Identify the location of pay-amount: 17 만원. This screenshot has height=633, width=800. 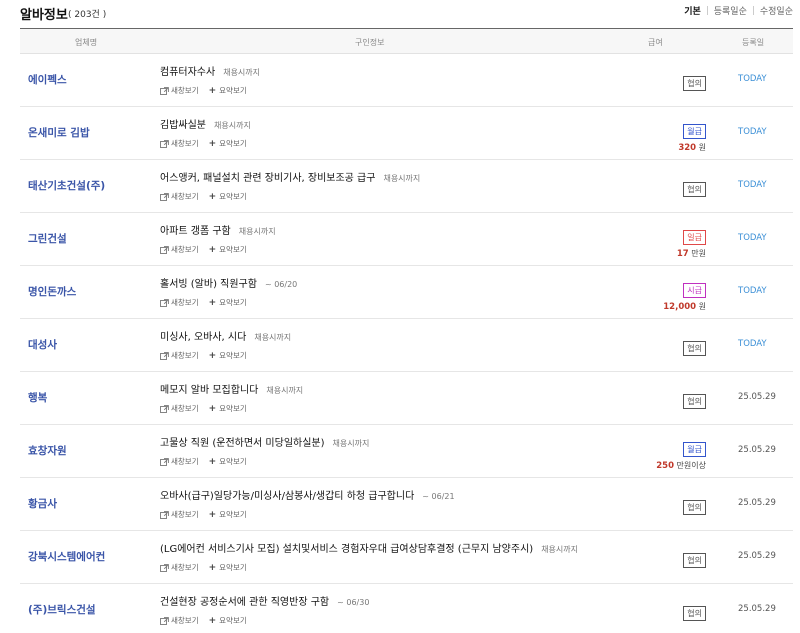
(691, 254).